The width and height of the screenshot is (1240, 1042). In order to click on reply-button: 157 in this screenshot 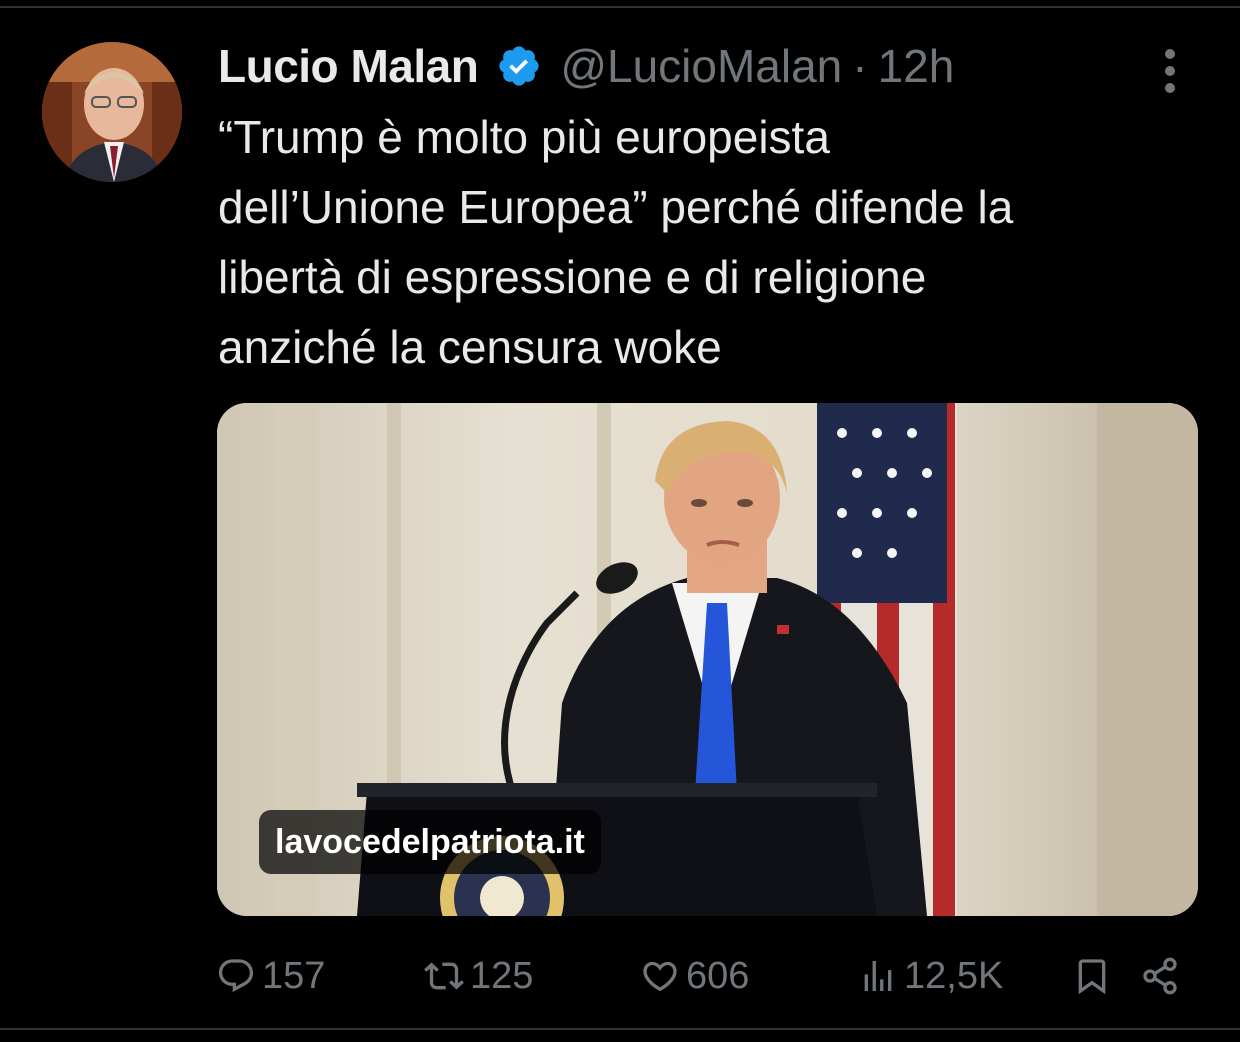, I will do `click(270, 976)`.